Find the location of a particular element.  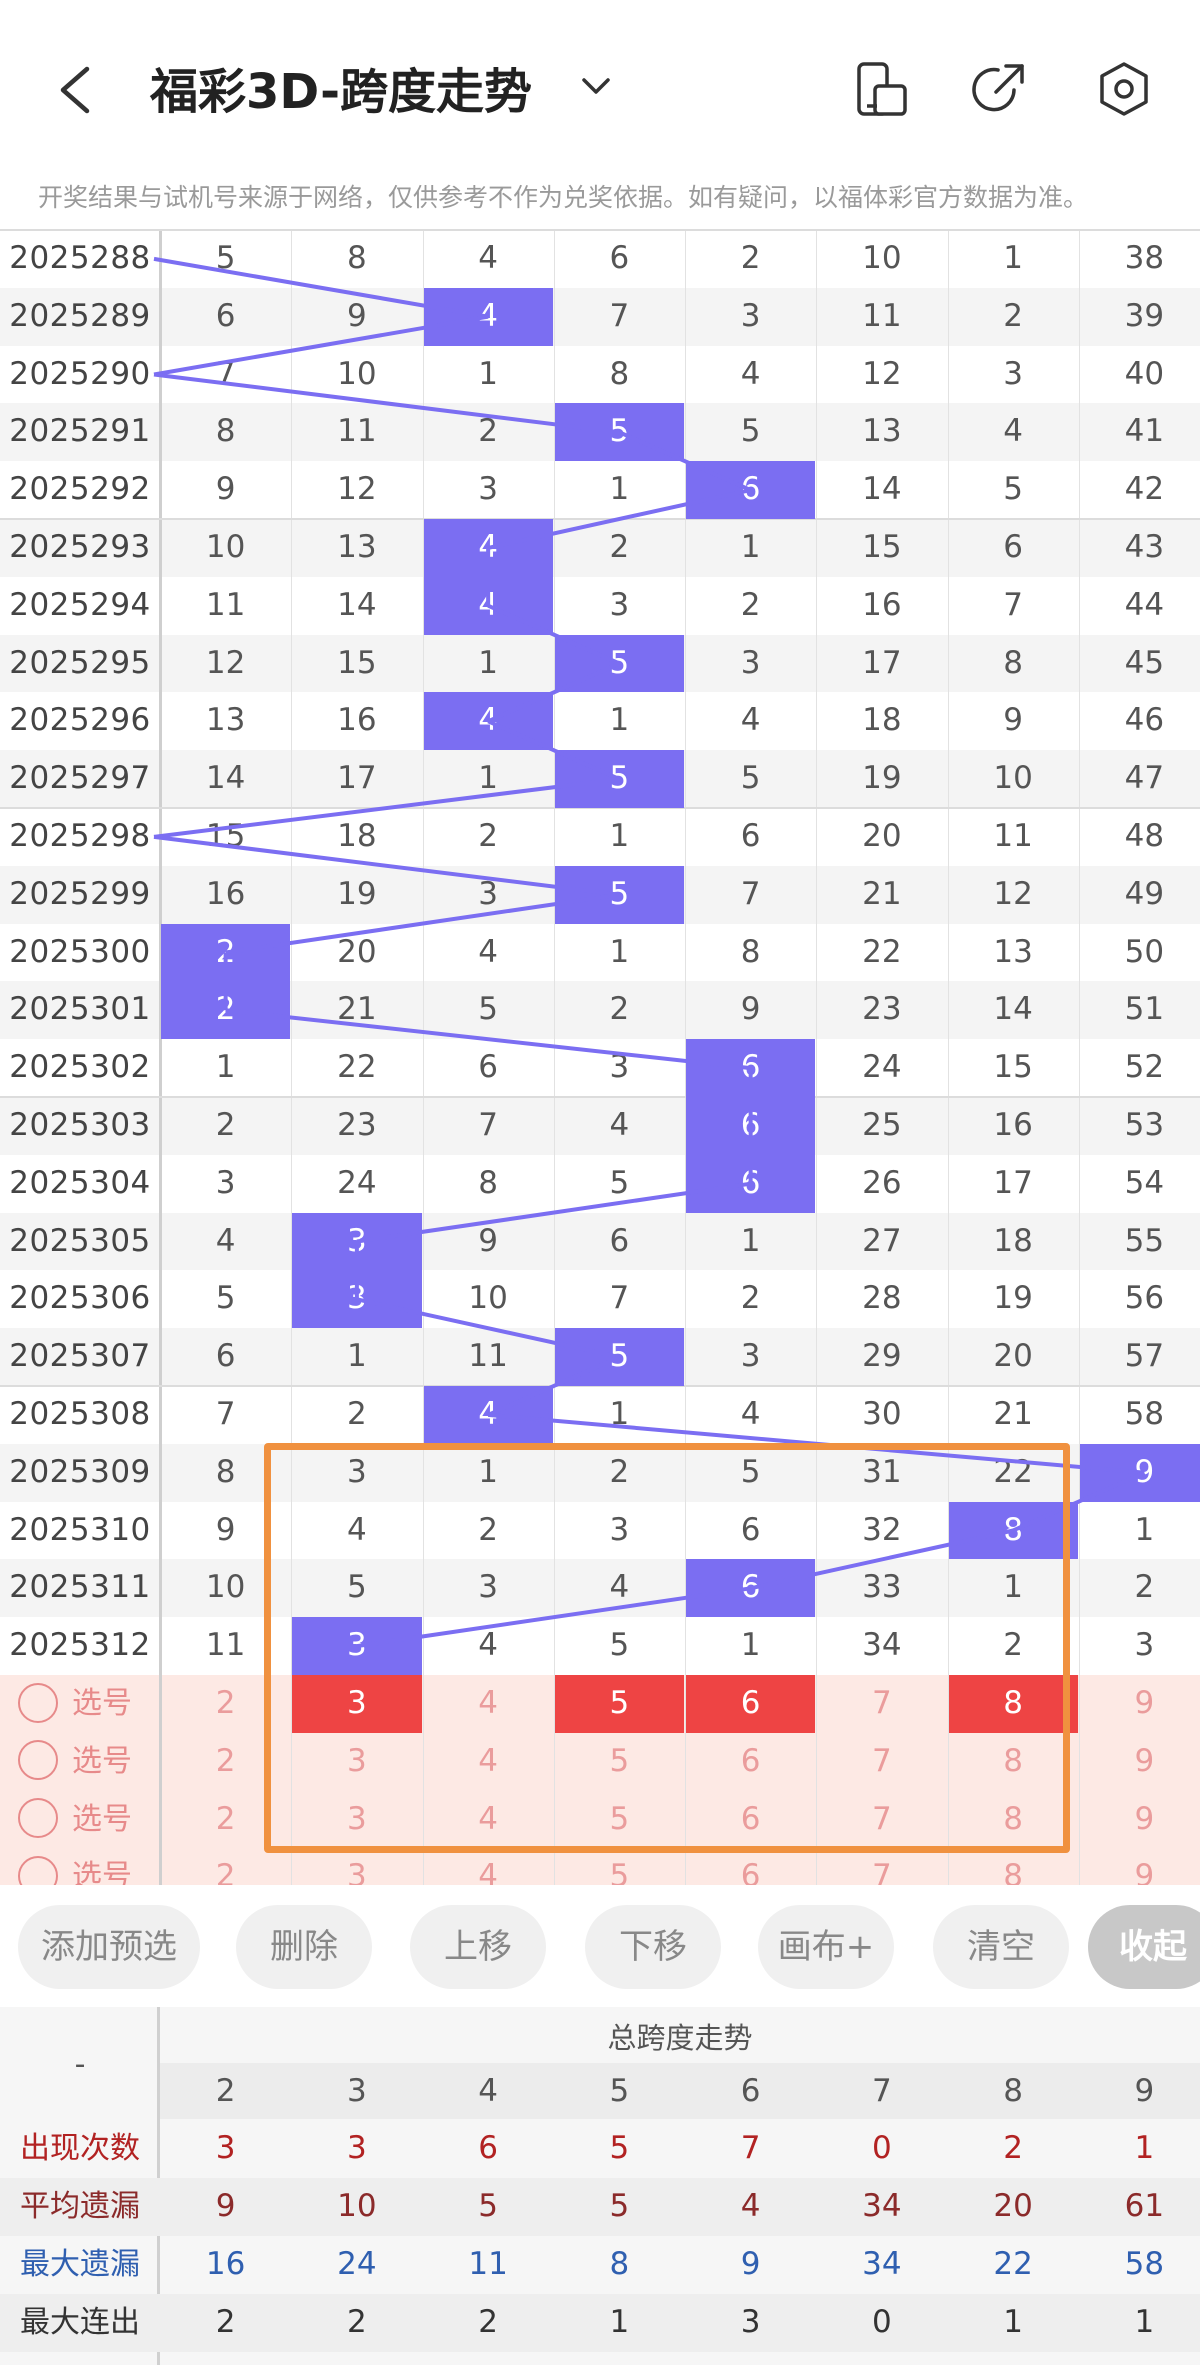

table-row: 2025301 2 21 5 2 9 23 14 51 is located at coordinates (600, 1010).